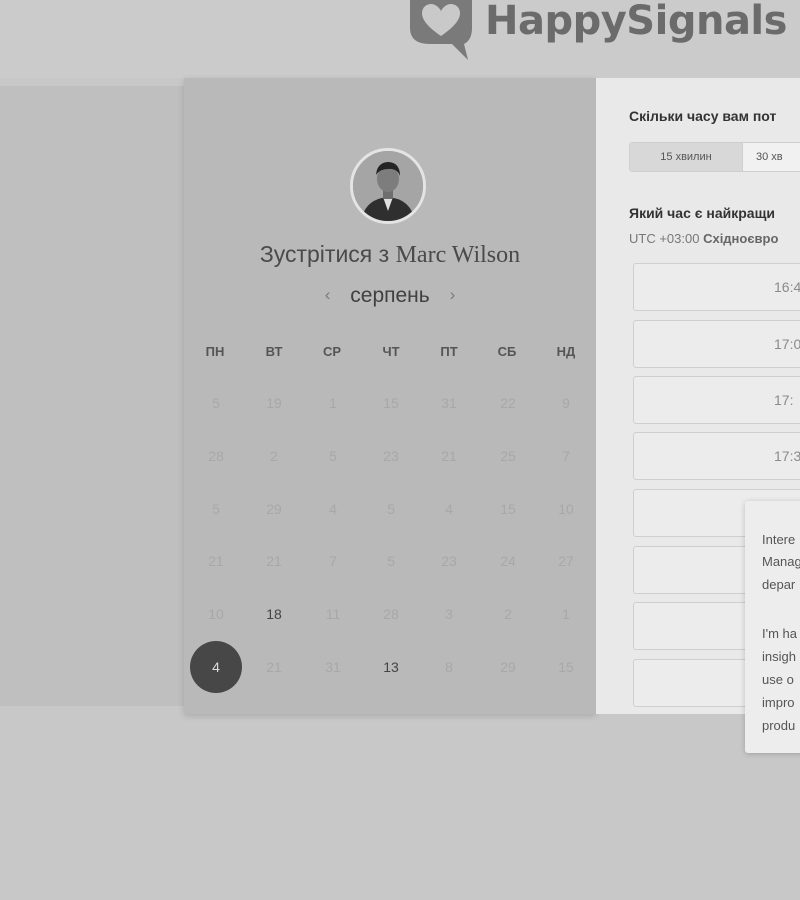 This screenshot has height=900, width=800. I want to click on weekday-header: ВТ, so click(274, 351).